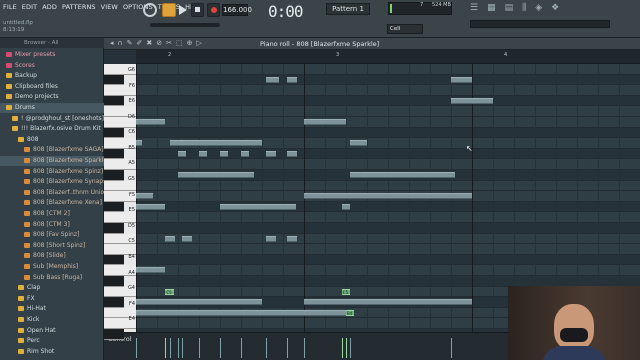 This screenshot has width=640, height=360. Describe the element at coordinates (52, 172) in the screenshot. I see `browser-item: 808 [Blazerfxme Spinz]` at that location.